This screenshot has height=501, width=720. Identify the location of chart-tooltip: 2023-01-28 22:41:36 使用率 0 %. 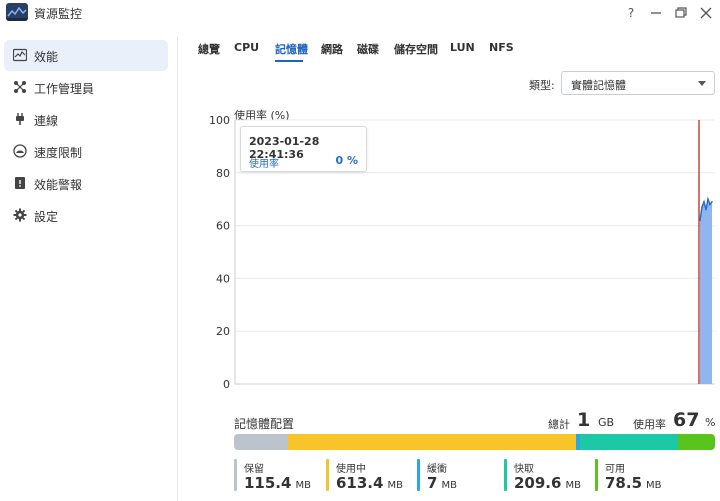
(303, 149).